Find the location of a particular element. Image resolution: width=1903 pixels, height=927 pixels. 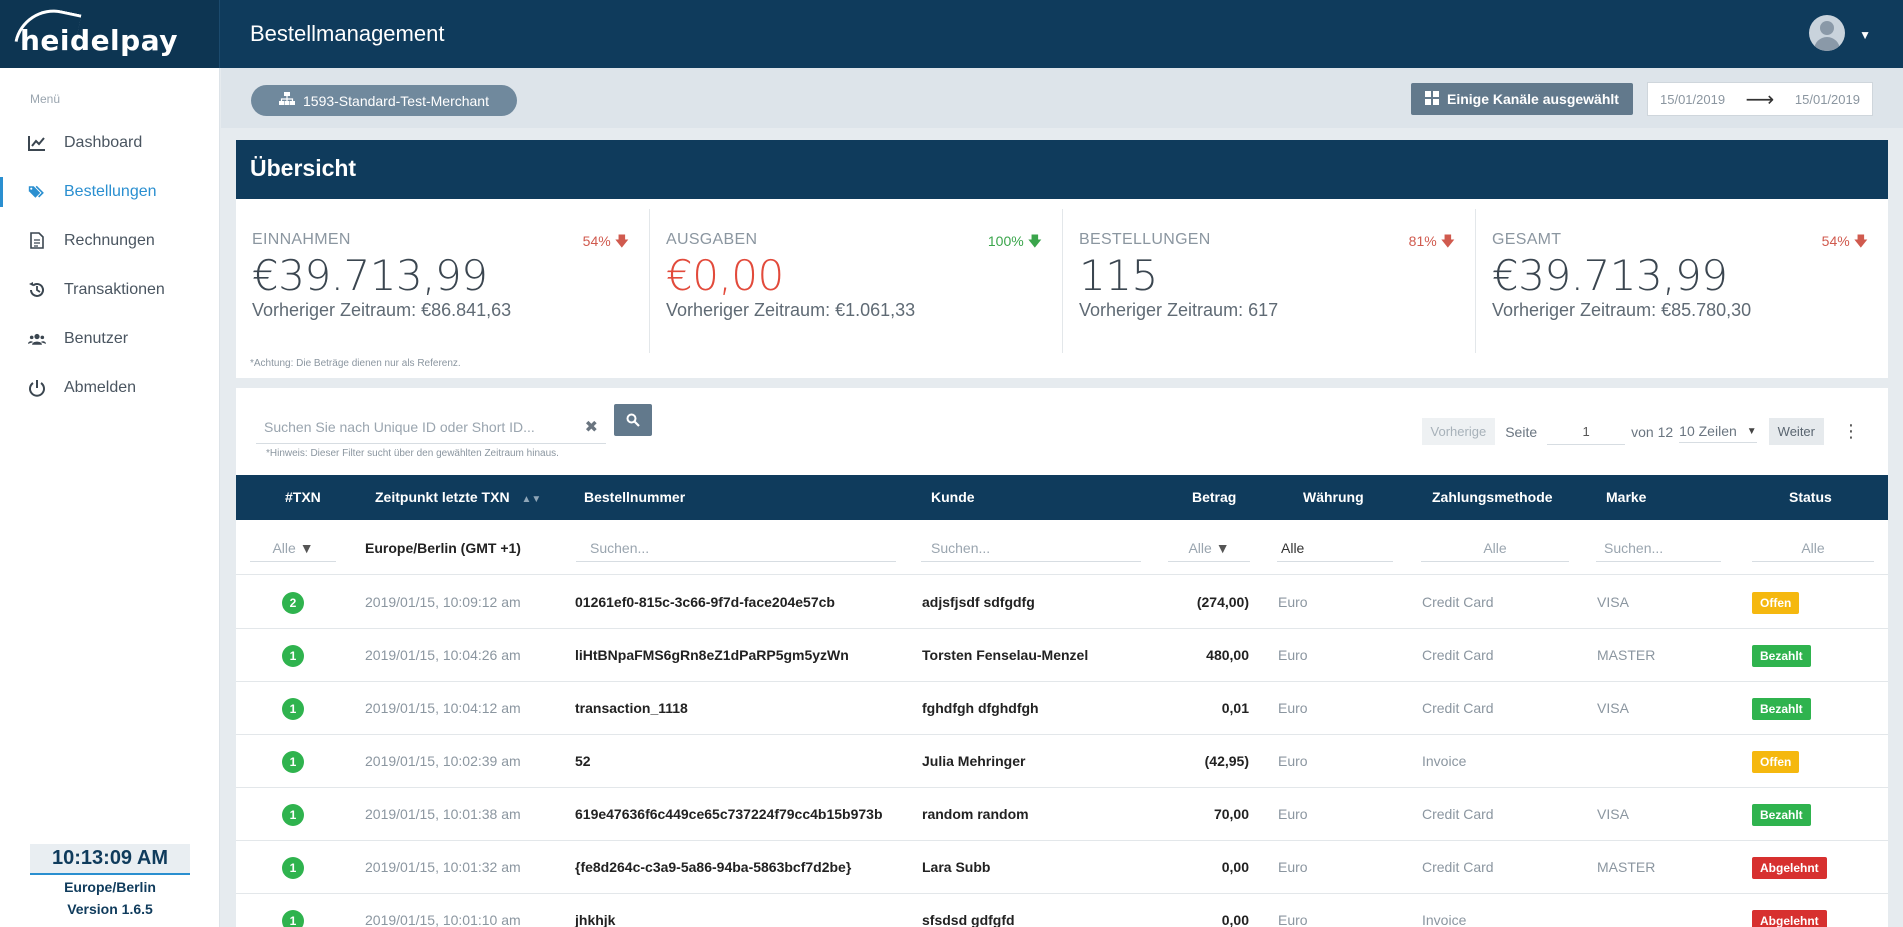

channel-selector-button: Einige Kanäle ausgewählt is located at coordinates (1522, 99).